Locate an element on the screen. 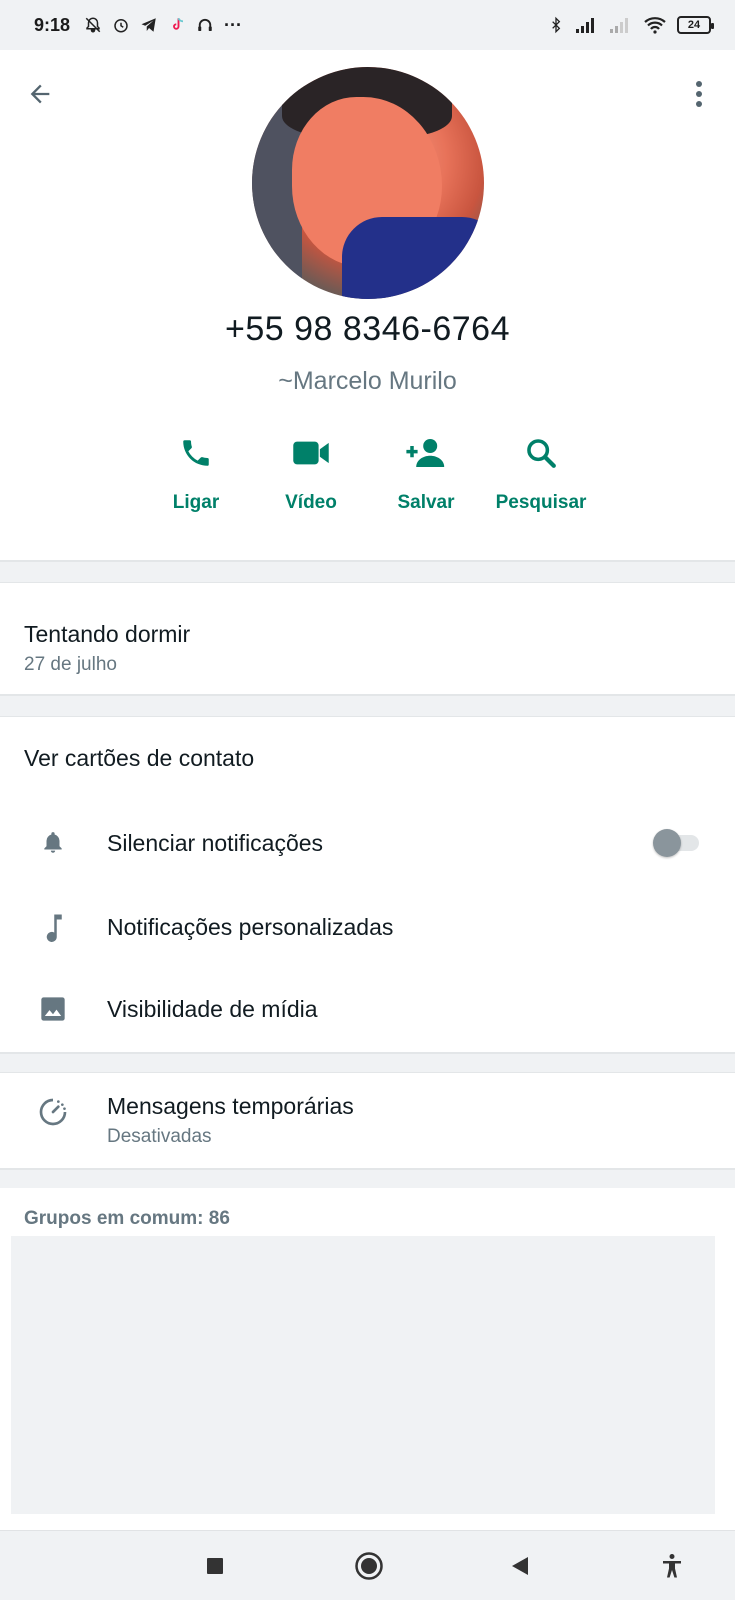 The width and height of the screenshot is (735, 1600). action-bar: Ligar Vídeo Salvar Pesquisar is located at coordinates (367, 478).